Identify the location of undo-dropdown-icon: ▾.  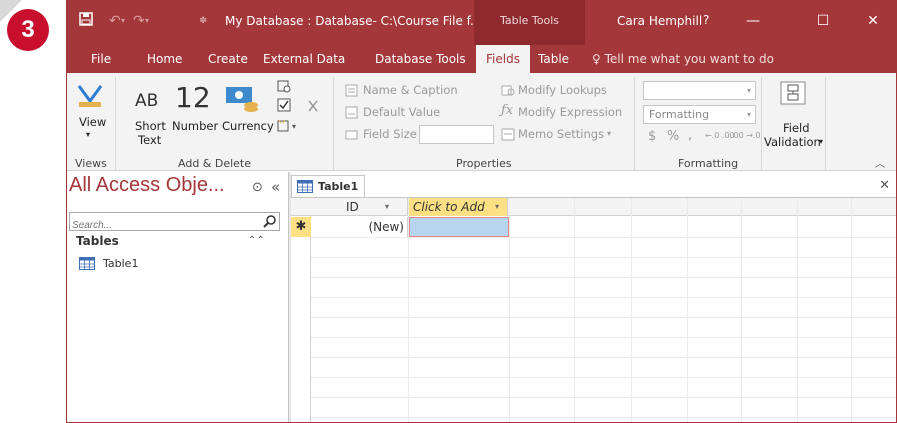
(123, 21).